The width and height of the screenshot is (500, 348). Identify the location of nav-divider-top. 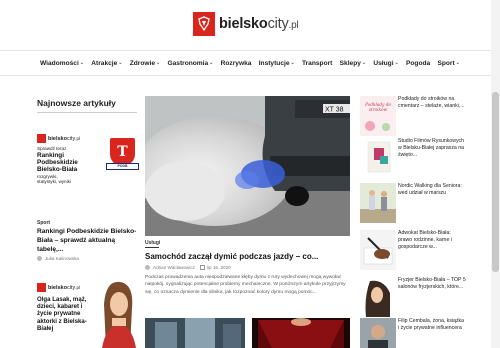
(250, 50).